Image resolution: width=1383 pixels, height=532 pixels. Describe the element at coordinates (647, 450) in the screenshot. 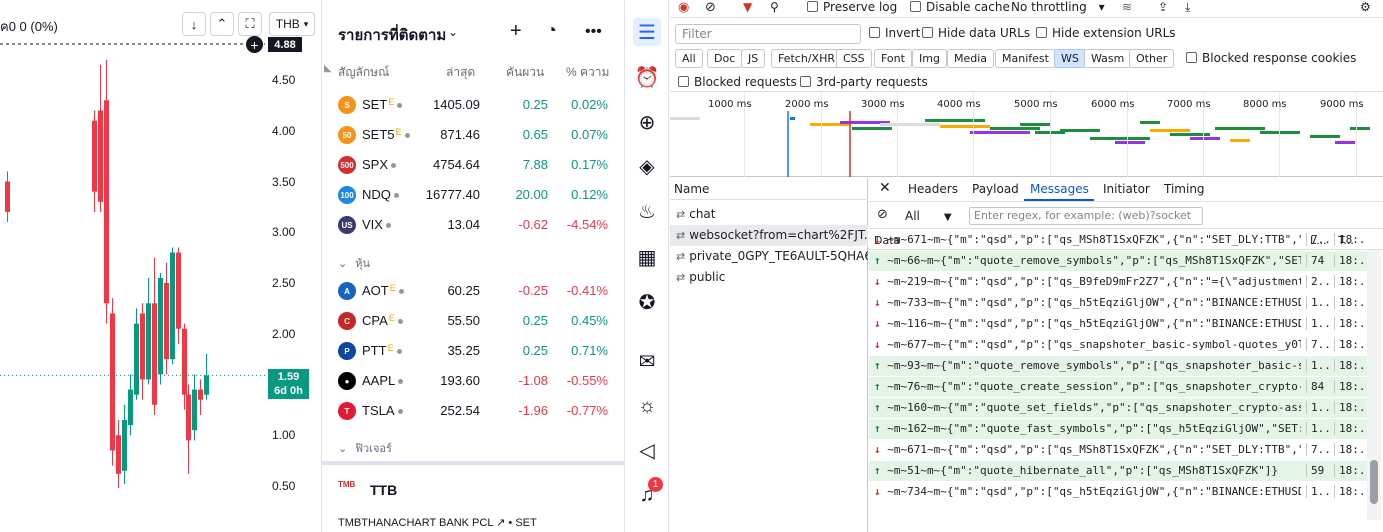

I see `speaker-icon: ◁` at that location.